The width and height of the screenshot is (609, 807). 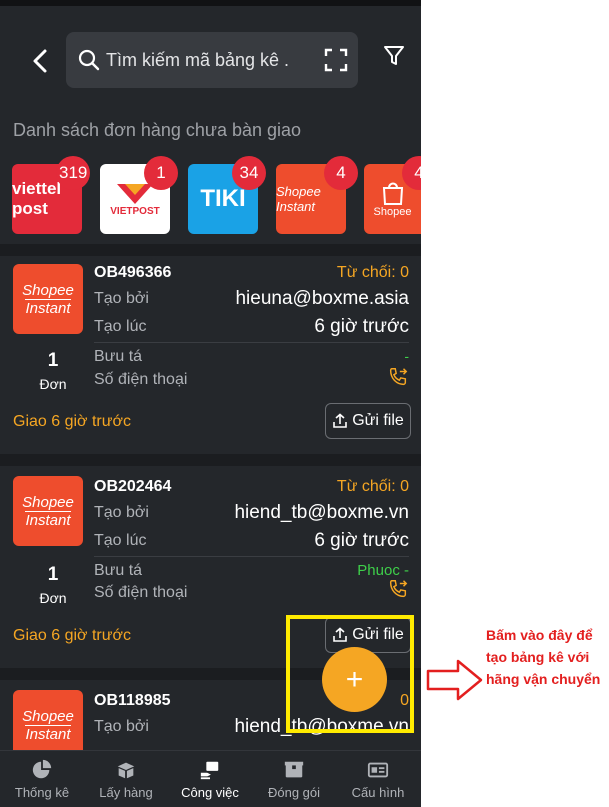 What do you see at coordinates (210, 3) in the screenshot?
I see `status-bar` at bounding box center [210, 3].